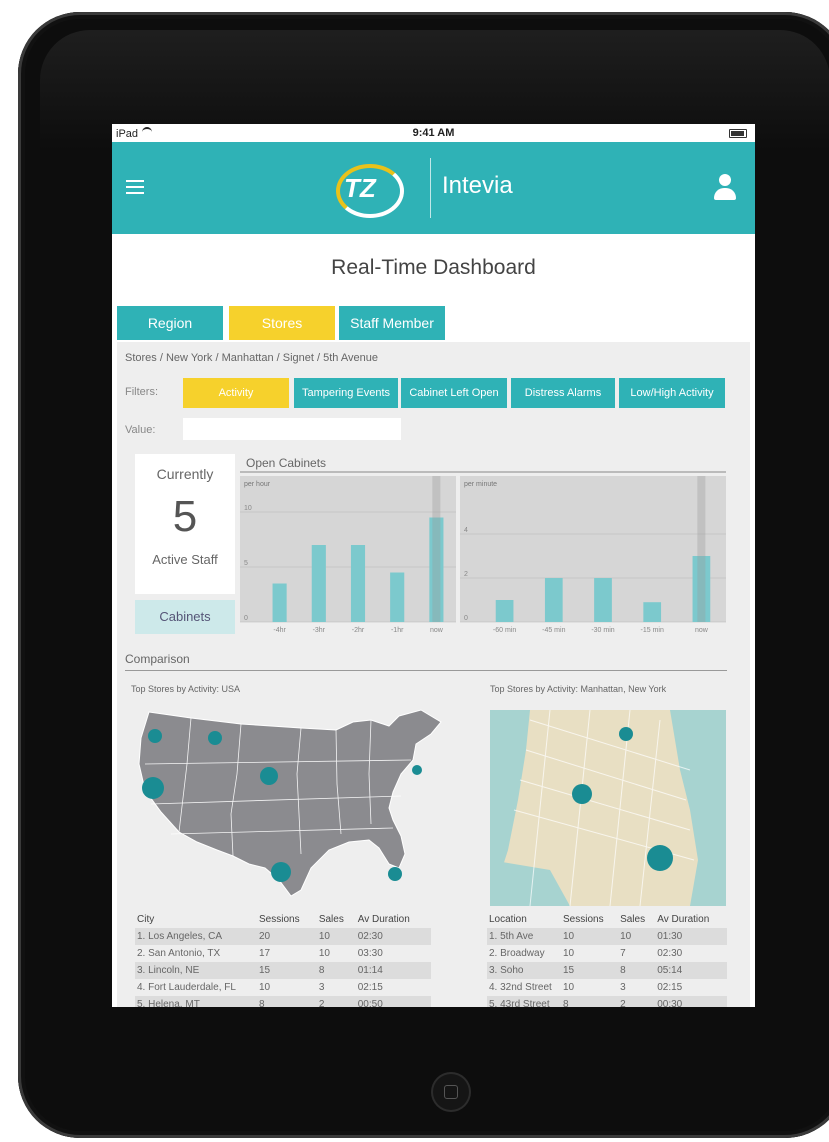 Image resolution: width=829 pixels, height=1142 pixels. What do you see at coordinates (466, 530) in the screenshot?
I see `chart-tick-label: 4` at bounding box center [466, 530].